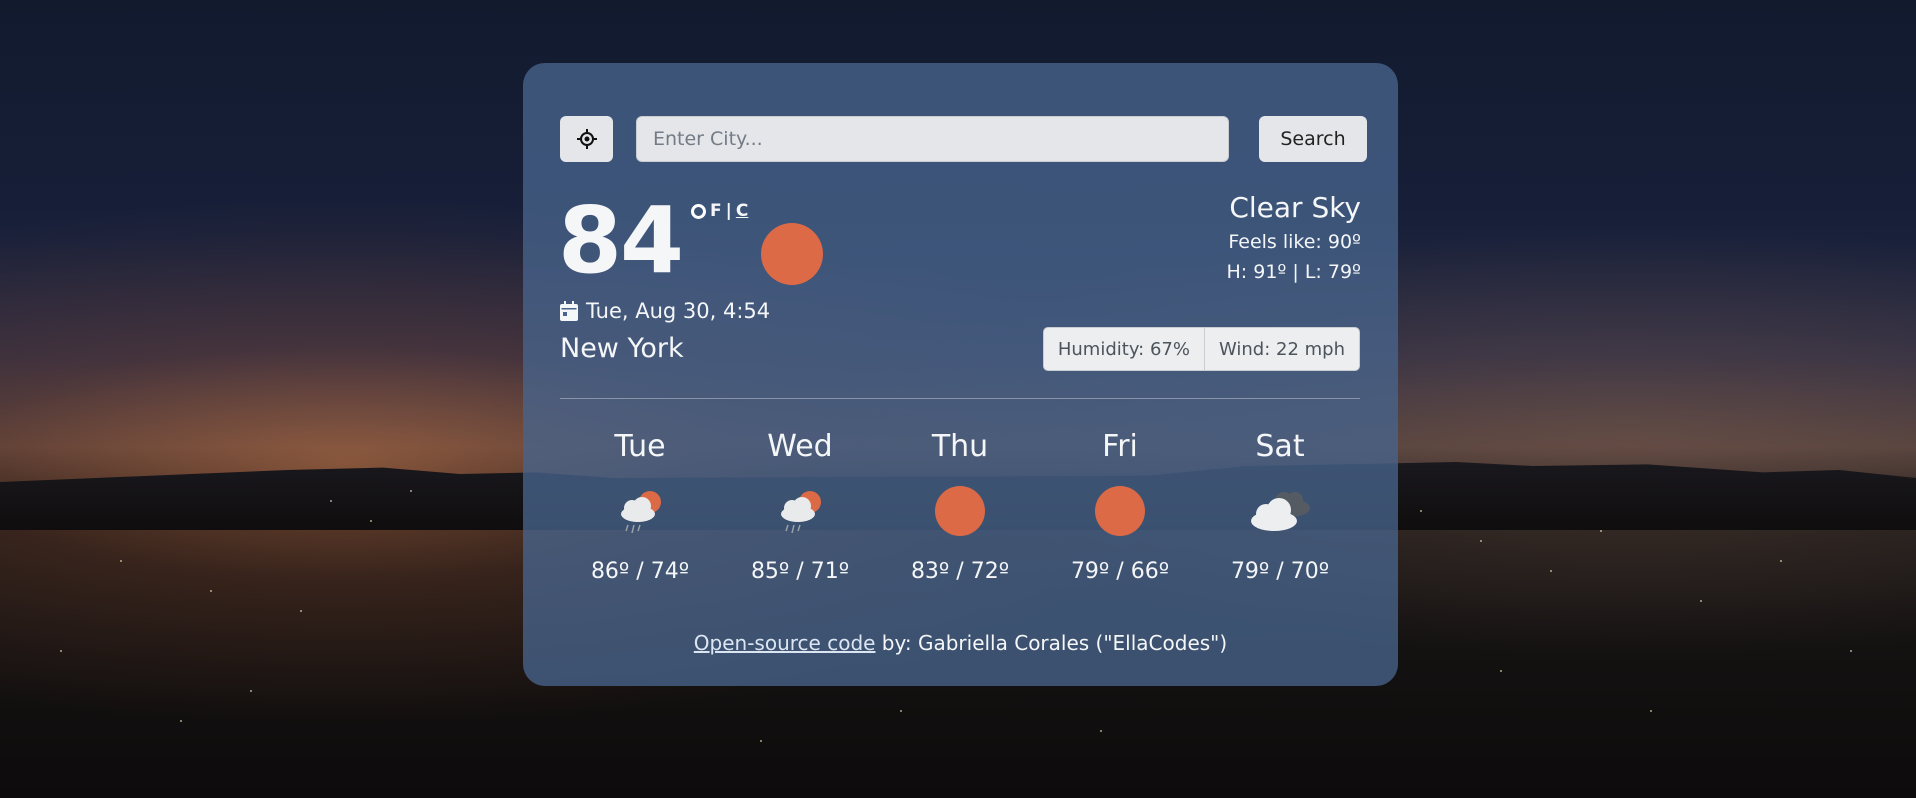 The height and width of the screenshot is (798, 1916). Describe the element at coordinates (960, 571) in the screenshot. I see `forecast-temps: 83º / 72º` at that location.